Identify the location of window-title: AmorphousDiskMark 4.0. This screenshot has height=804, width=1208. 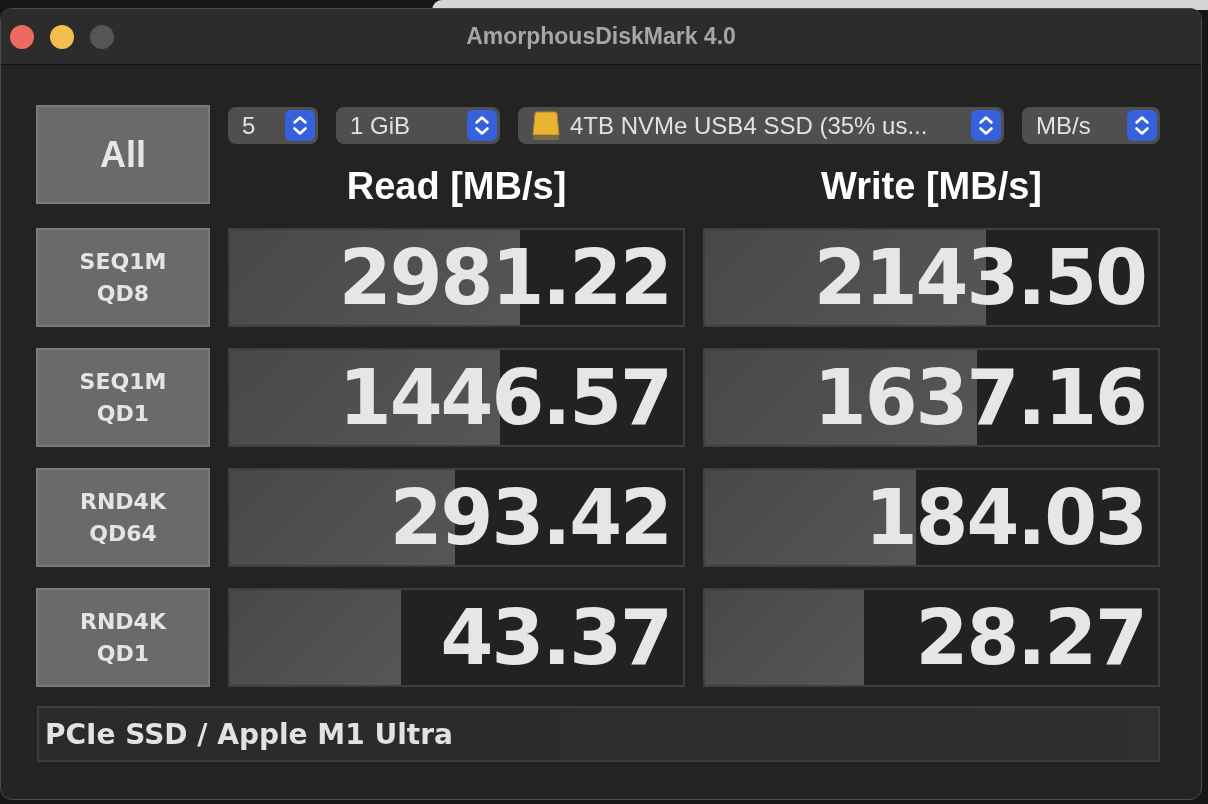
(601, 36).